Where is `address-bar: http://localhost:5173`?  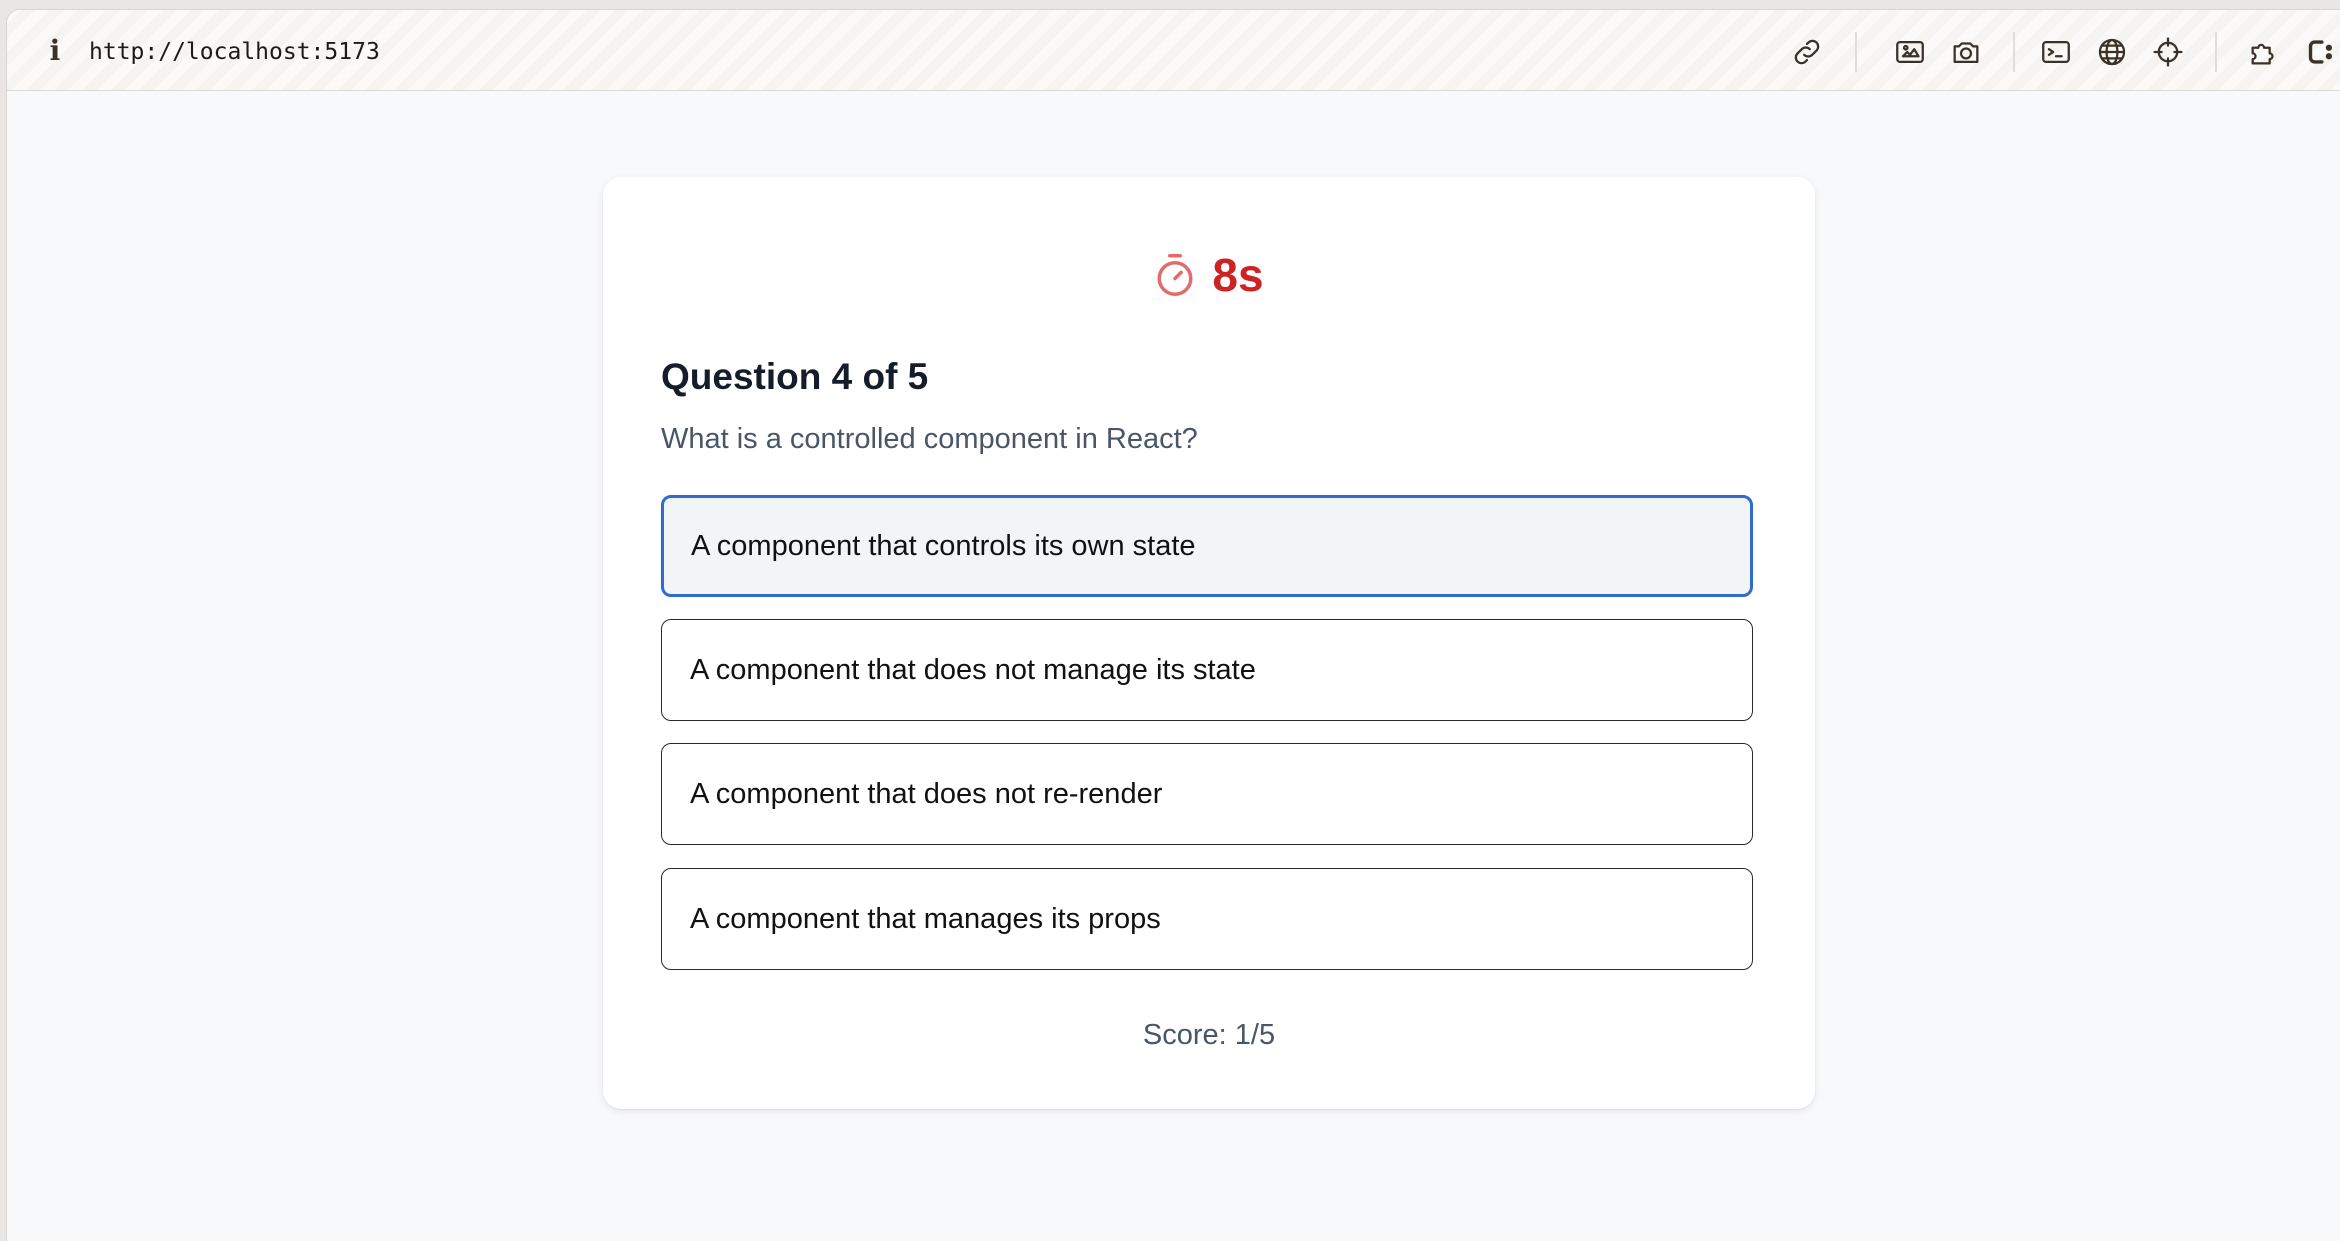 address-bar: http://localhost:5173 is located at coordinates (234, 52).